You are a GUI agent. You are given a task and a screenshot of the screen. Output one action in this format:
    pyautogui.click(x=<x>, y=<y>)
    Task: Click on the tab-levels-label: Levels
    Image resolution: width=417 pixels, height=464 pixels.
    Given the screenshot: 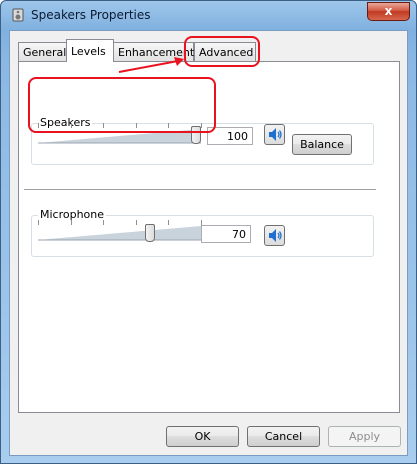 What is the action you would take?
    pyautogui.click(x=88, y=51)
    